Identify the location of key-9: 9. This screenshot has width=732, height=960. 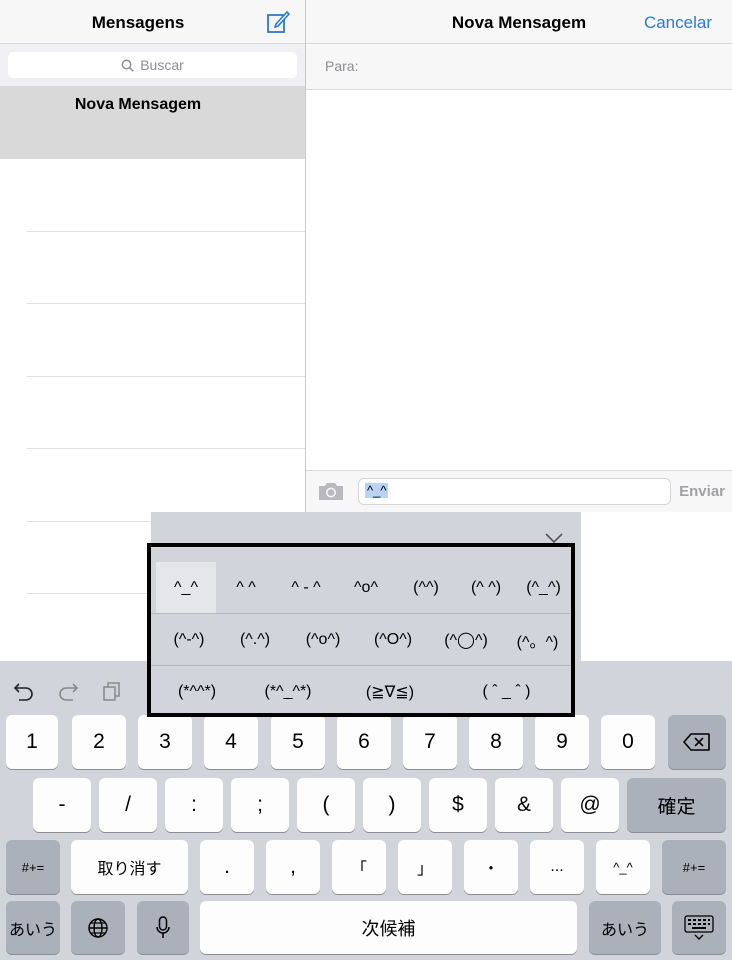
(562, 742).